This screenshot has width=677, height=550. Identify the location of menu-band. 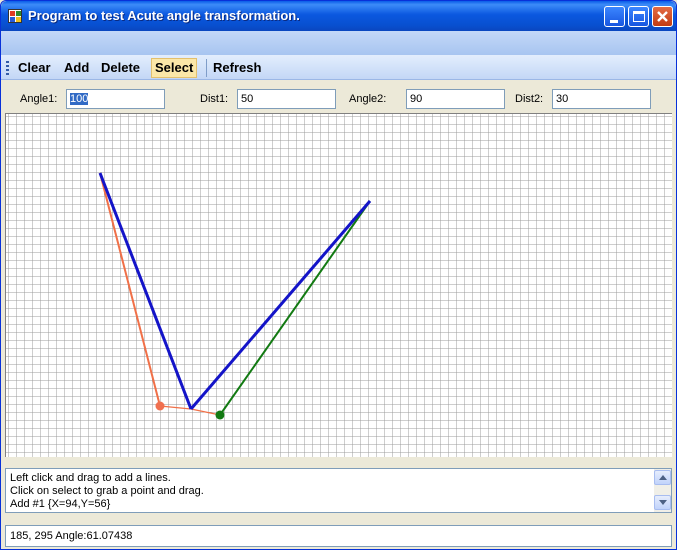
(338, 43).